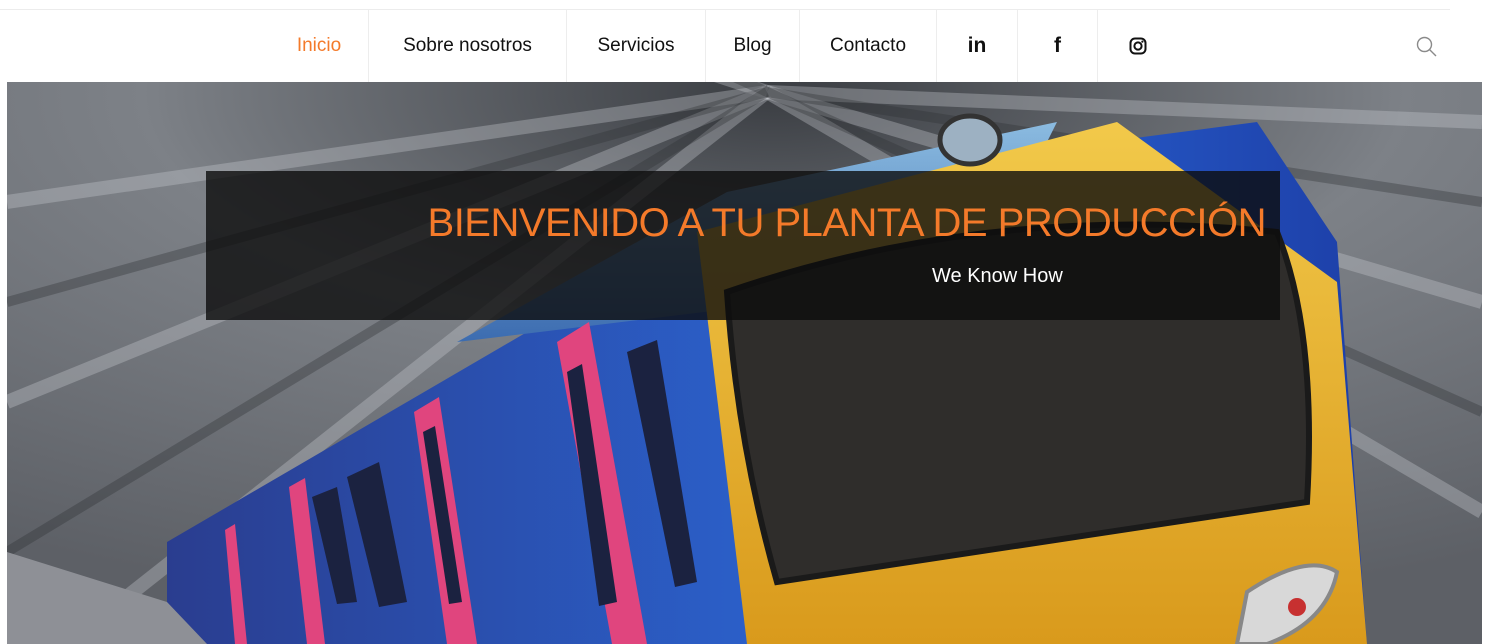 The image size is (1489, 644). I want to click on facebook-link: f, so click(1058, 46).